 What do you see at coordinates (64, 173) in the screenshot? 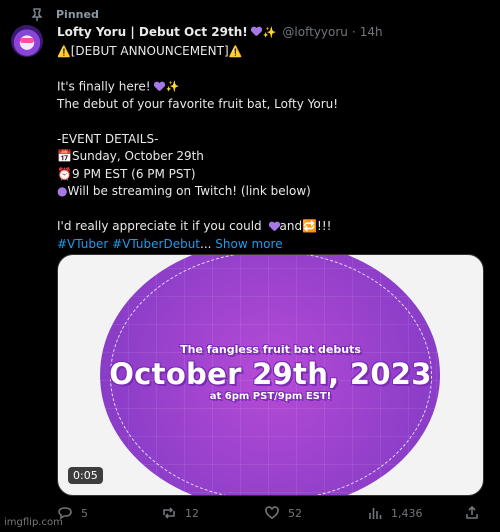
I see `clock-icon: ⏰` at bounding box center [64, 173].